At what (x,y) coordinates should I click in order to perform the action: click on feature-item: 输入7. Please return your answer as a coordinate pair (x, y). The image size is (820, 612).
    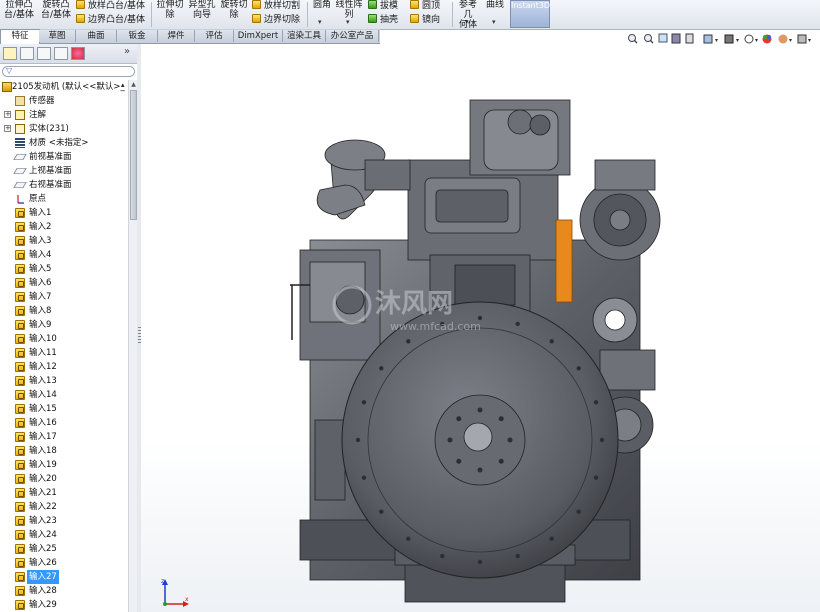
    Looking at the image, I should click on (64, 297).